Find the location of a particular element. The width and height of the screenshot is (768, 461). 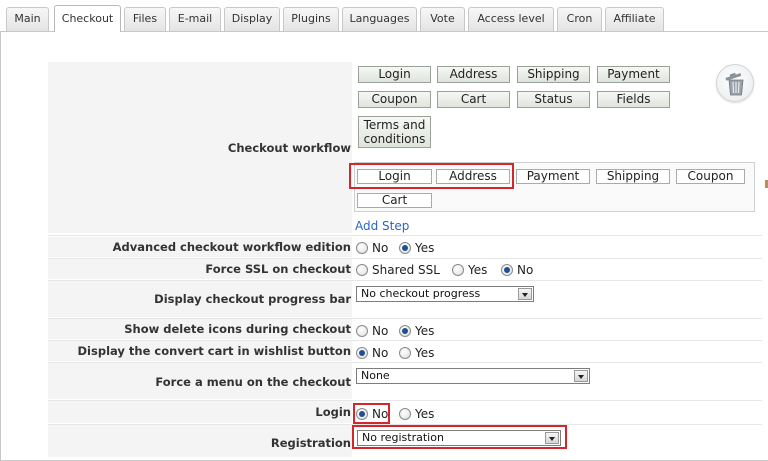

advanced-yes-radio is located at coordinates (405, 248).